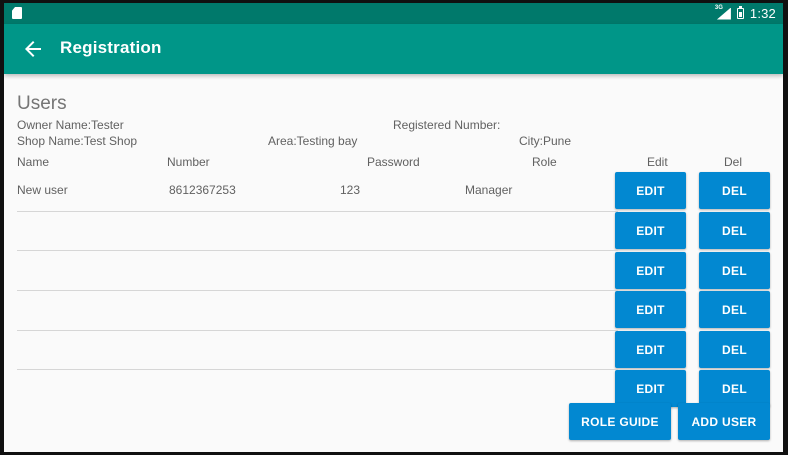 This screenshot has width=788, height=455. What do you see at coordinates (489, 190) in the screenshot?
I see `cell-role: Manager` at bounding box center [489, 190].